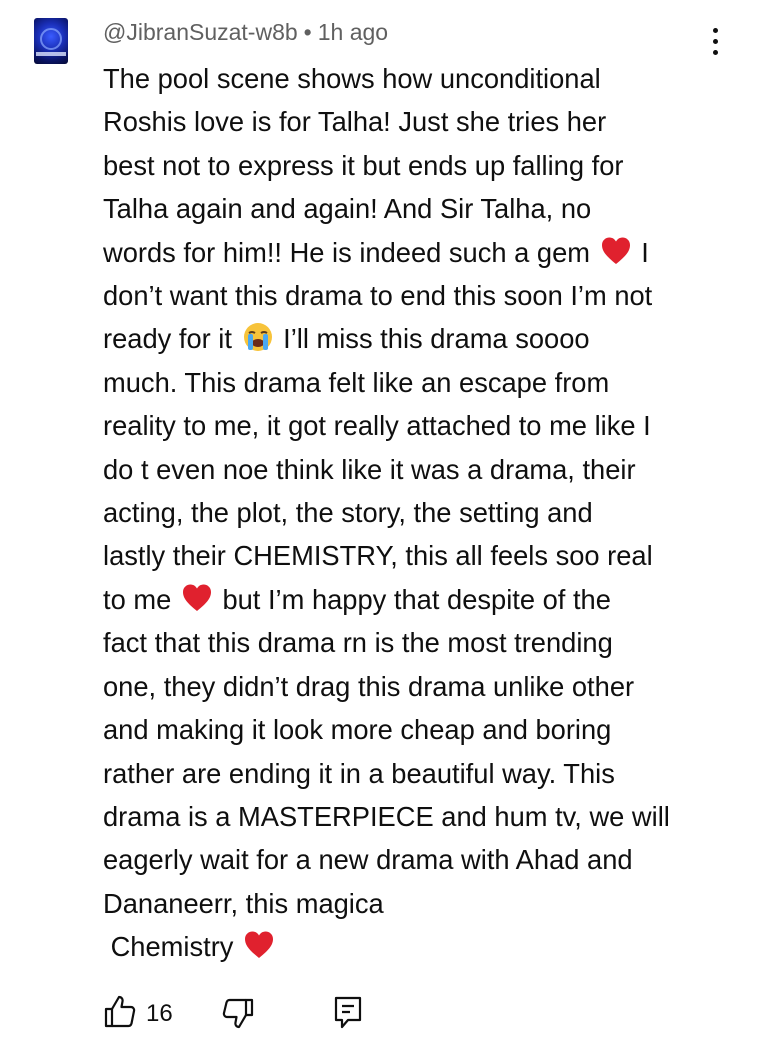  What do you see at coordinates (200, 32) in the screenshot?
I see `author-name: @JibranSuzat-w8b` at bounding box center [200, 32].